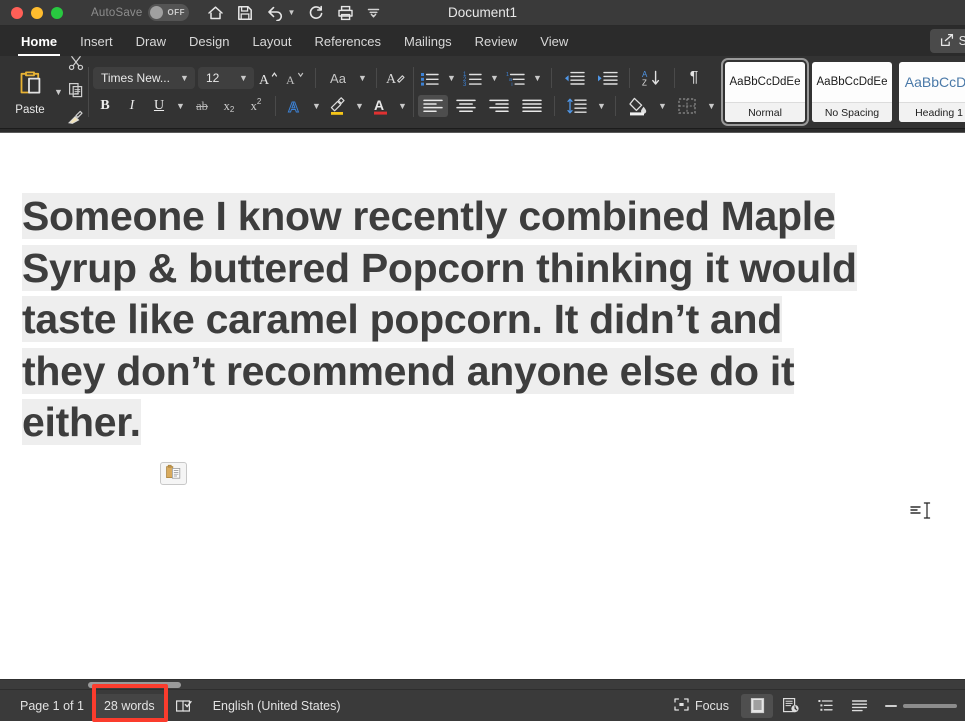 The width and height of the screenshot is (965, 722). I want to click on tab-view: View, so click(554, 41).